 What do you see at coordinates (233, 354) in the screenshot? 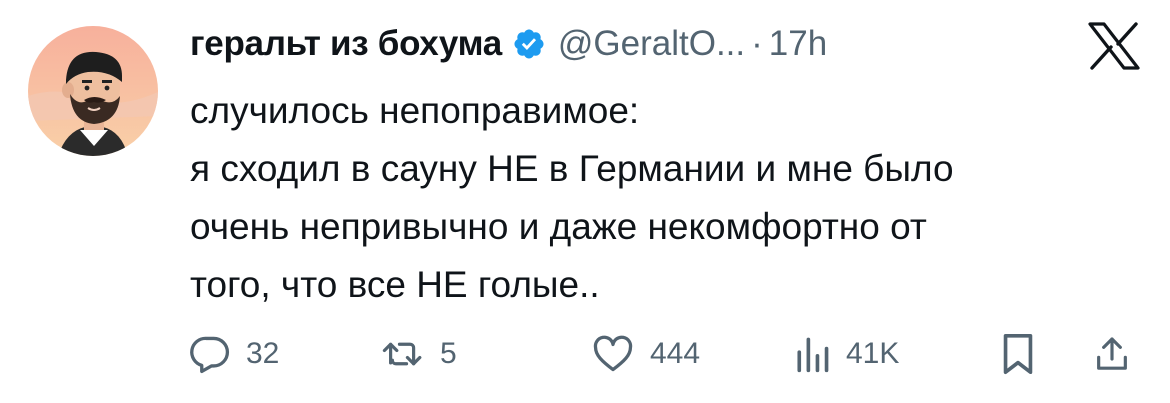
I see `reply-button: 32` at bounding box center [233, 354].